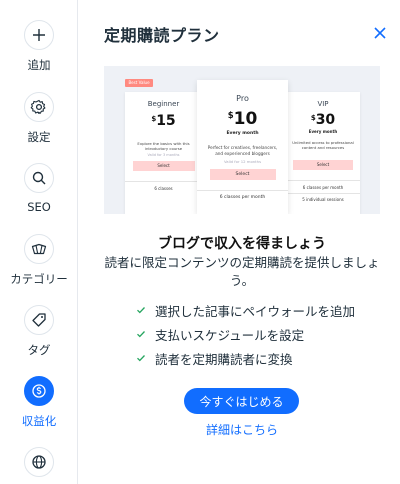 Image resolution: width=400 pixels, height=484 pixels. I want to click on plan-validity: Valid for 3 months, so click(163, 155).